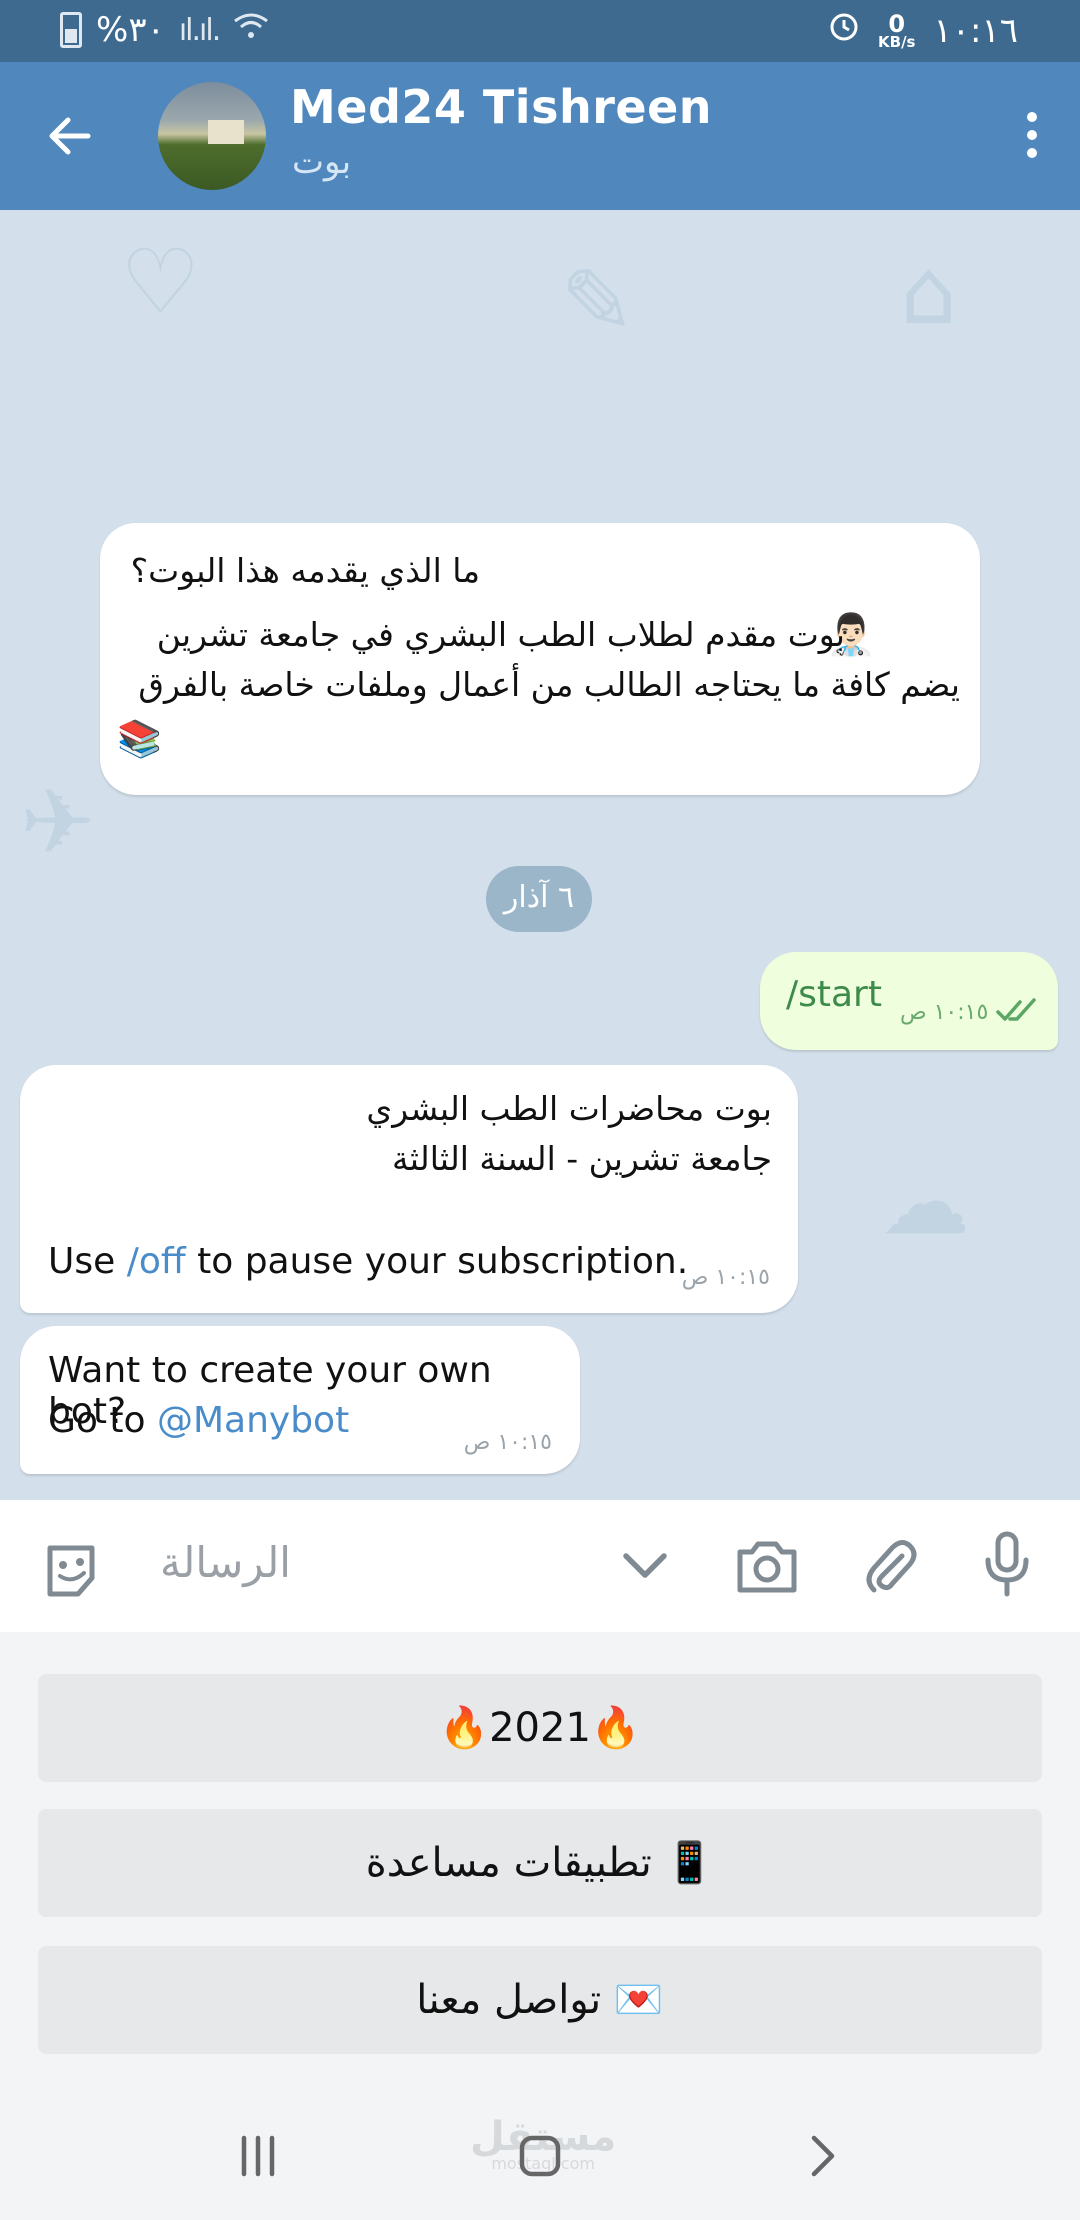  What do you see at coordinates (890, 1566) in the screenshot?
I see `paperclip-icon` at bounding box center [890, 1566].